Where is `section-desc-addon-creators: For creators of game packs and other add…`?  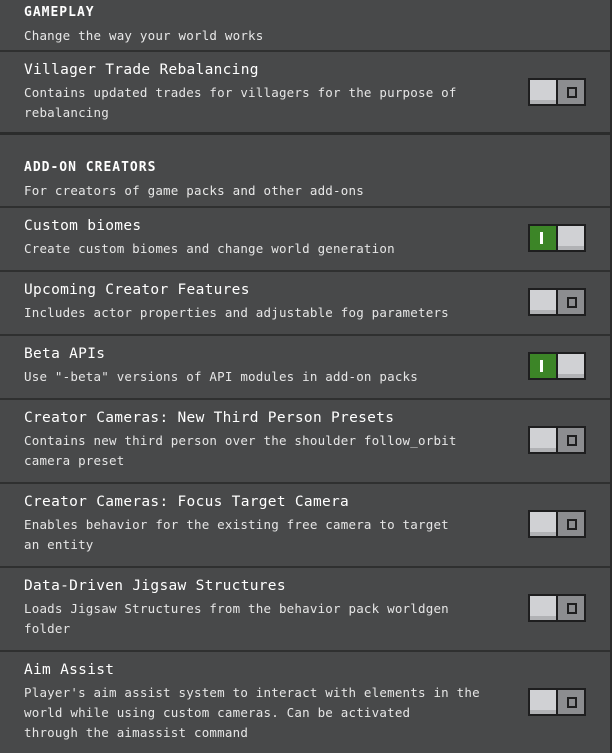 section-desc-addon-creators: For creators of game packs and other add… is located at coordinates (194, 190).